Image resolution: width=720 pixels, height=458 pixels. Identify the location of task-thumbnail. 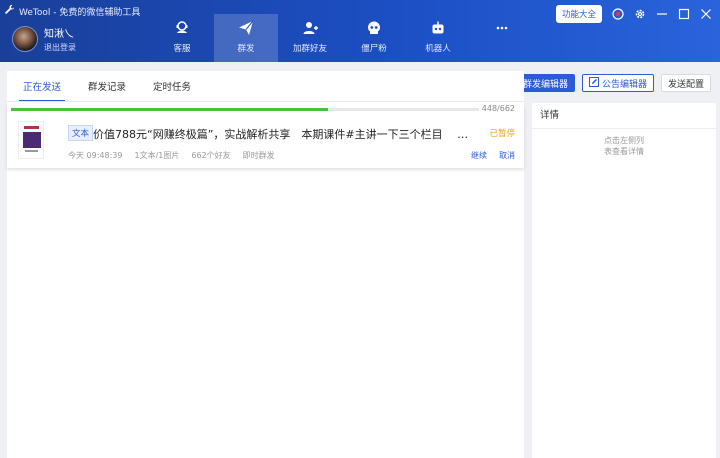
(31, 140).